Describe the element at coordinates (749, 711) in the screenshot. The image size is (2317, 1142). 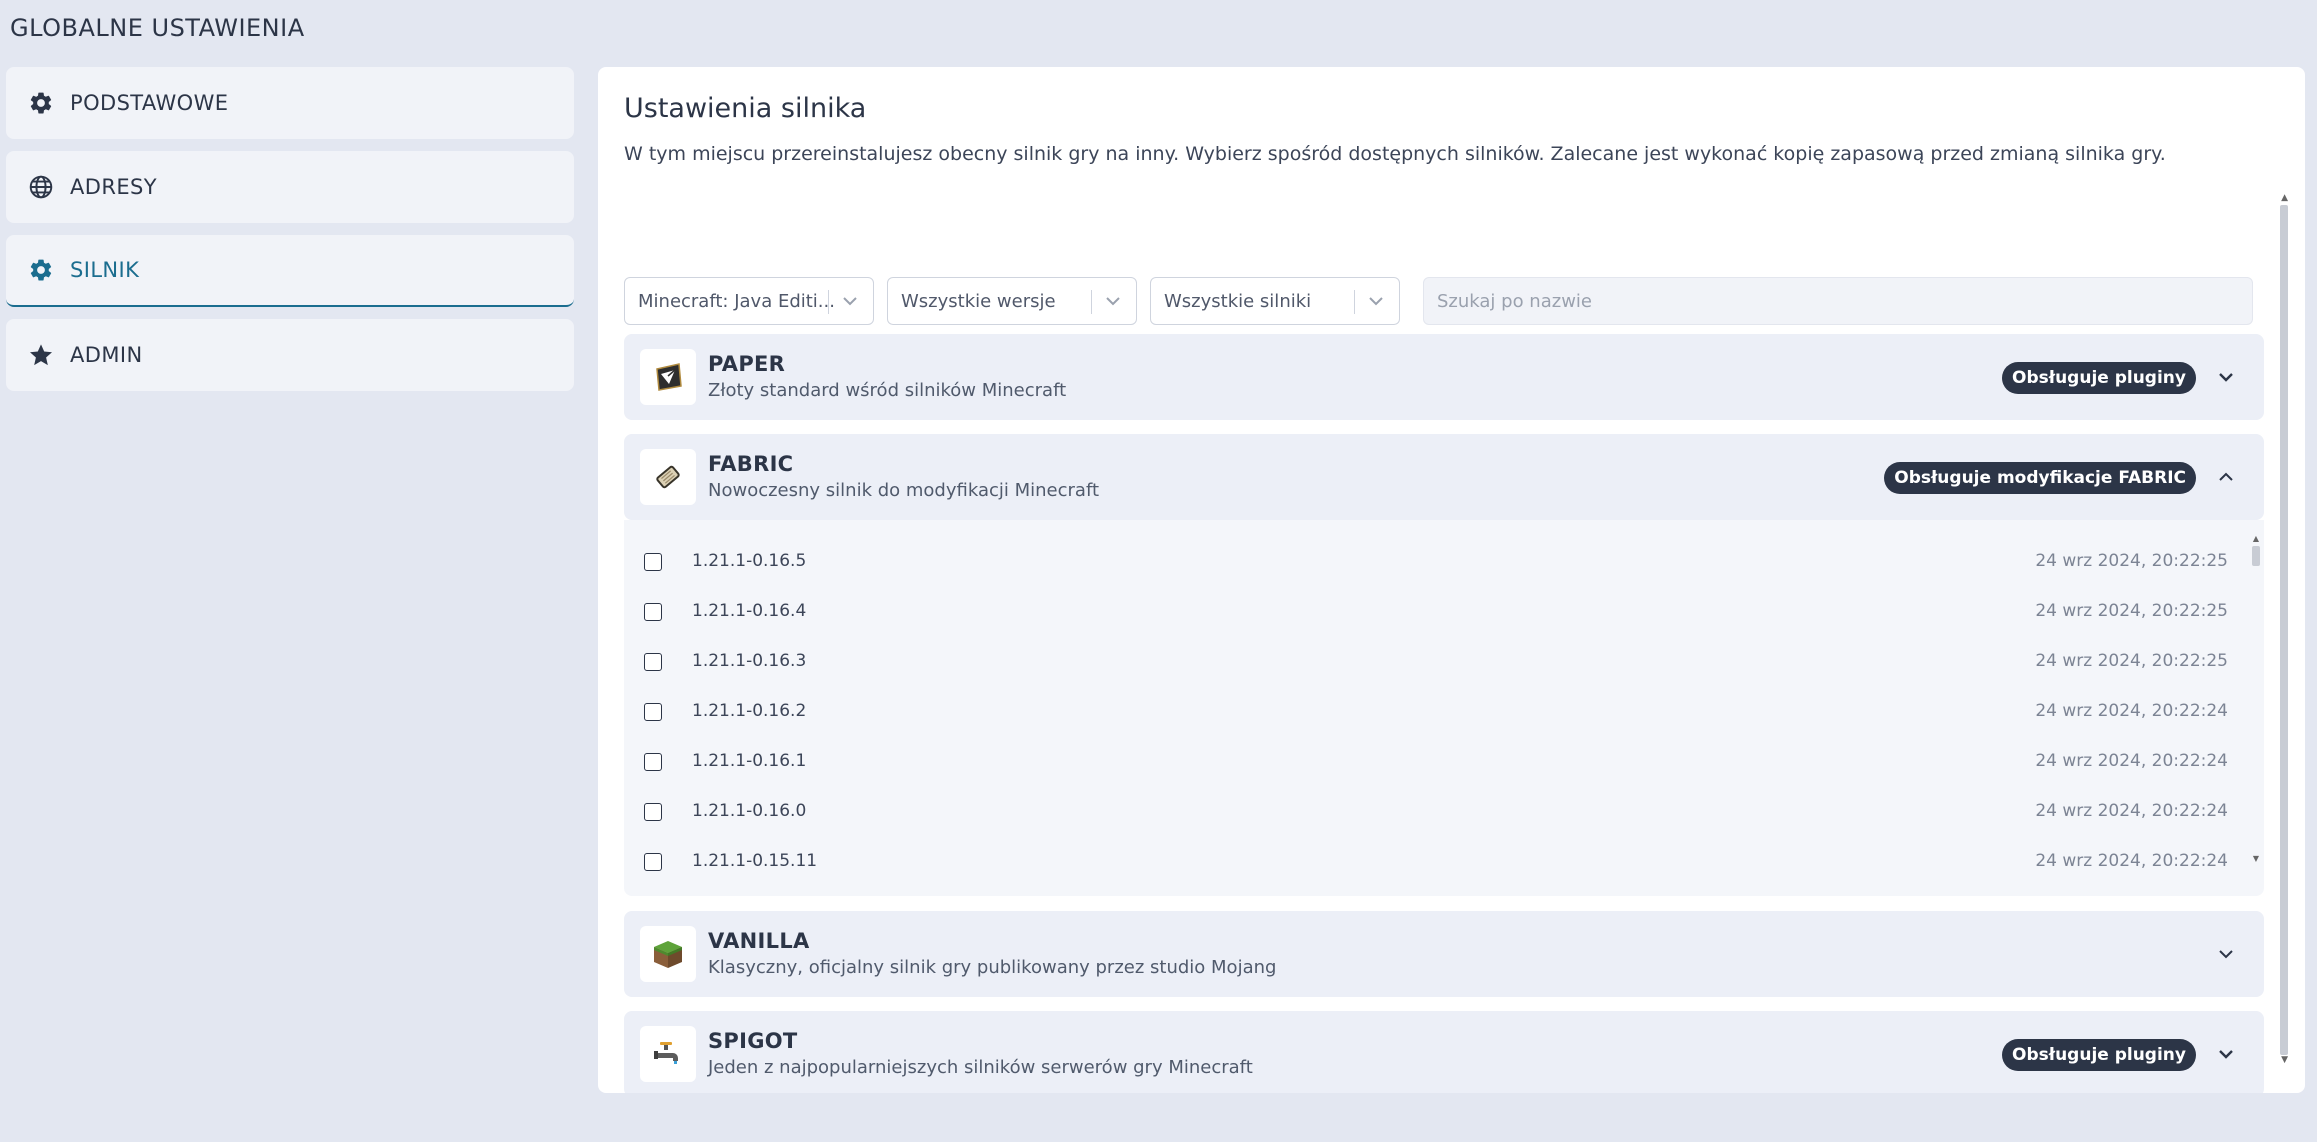
I see `version-name: 1.21.1-0.16.2` at that location.